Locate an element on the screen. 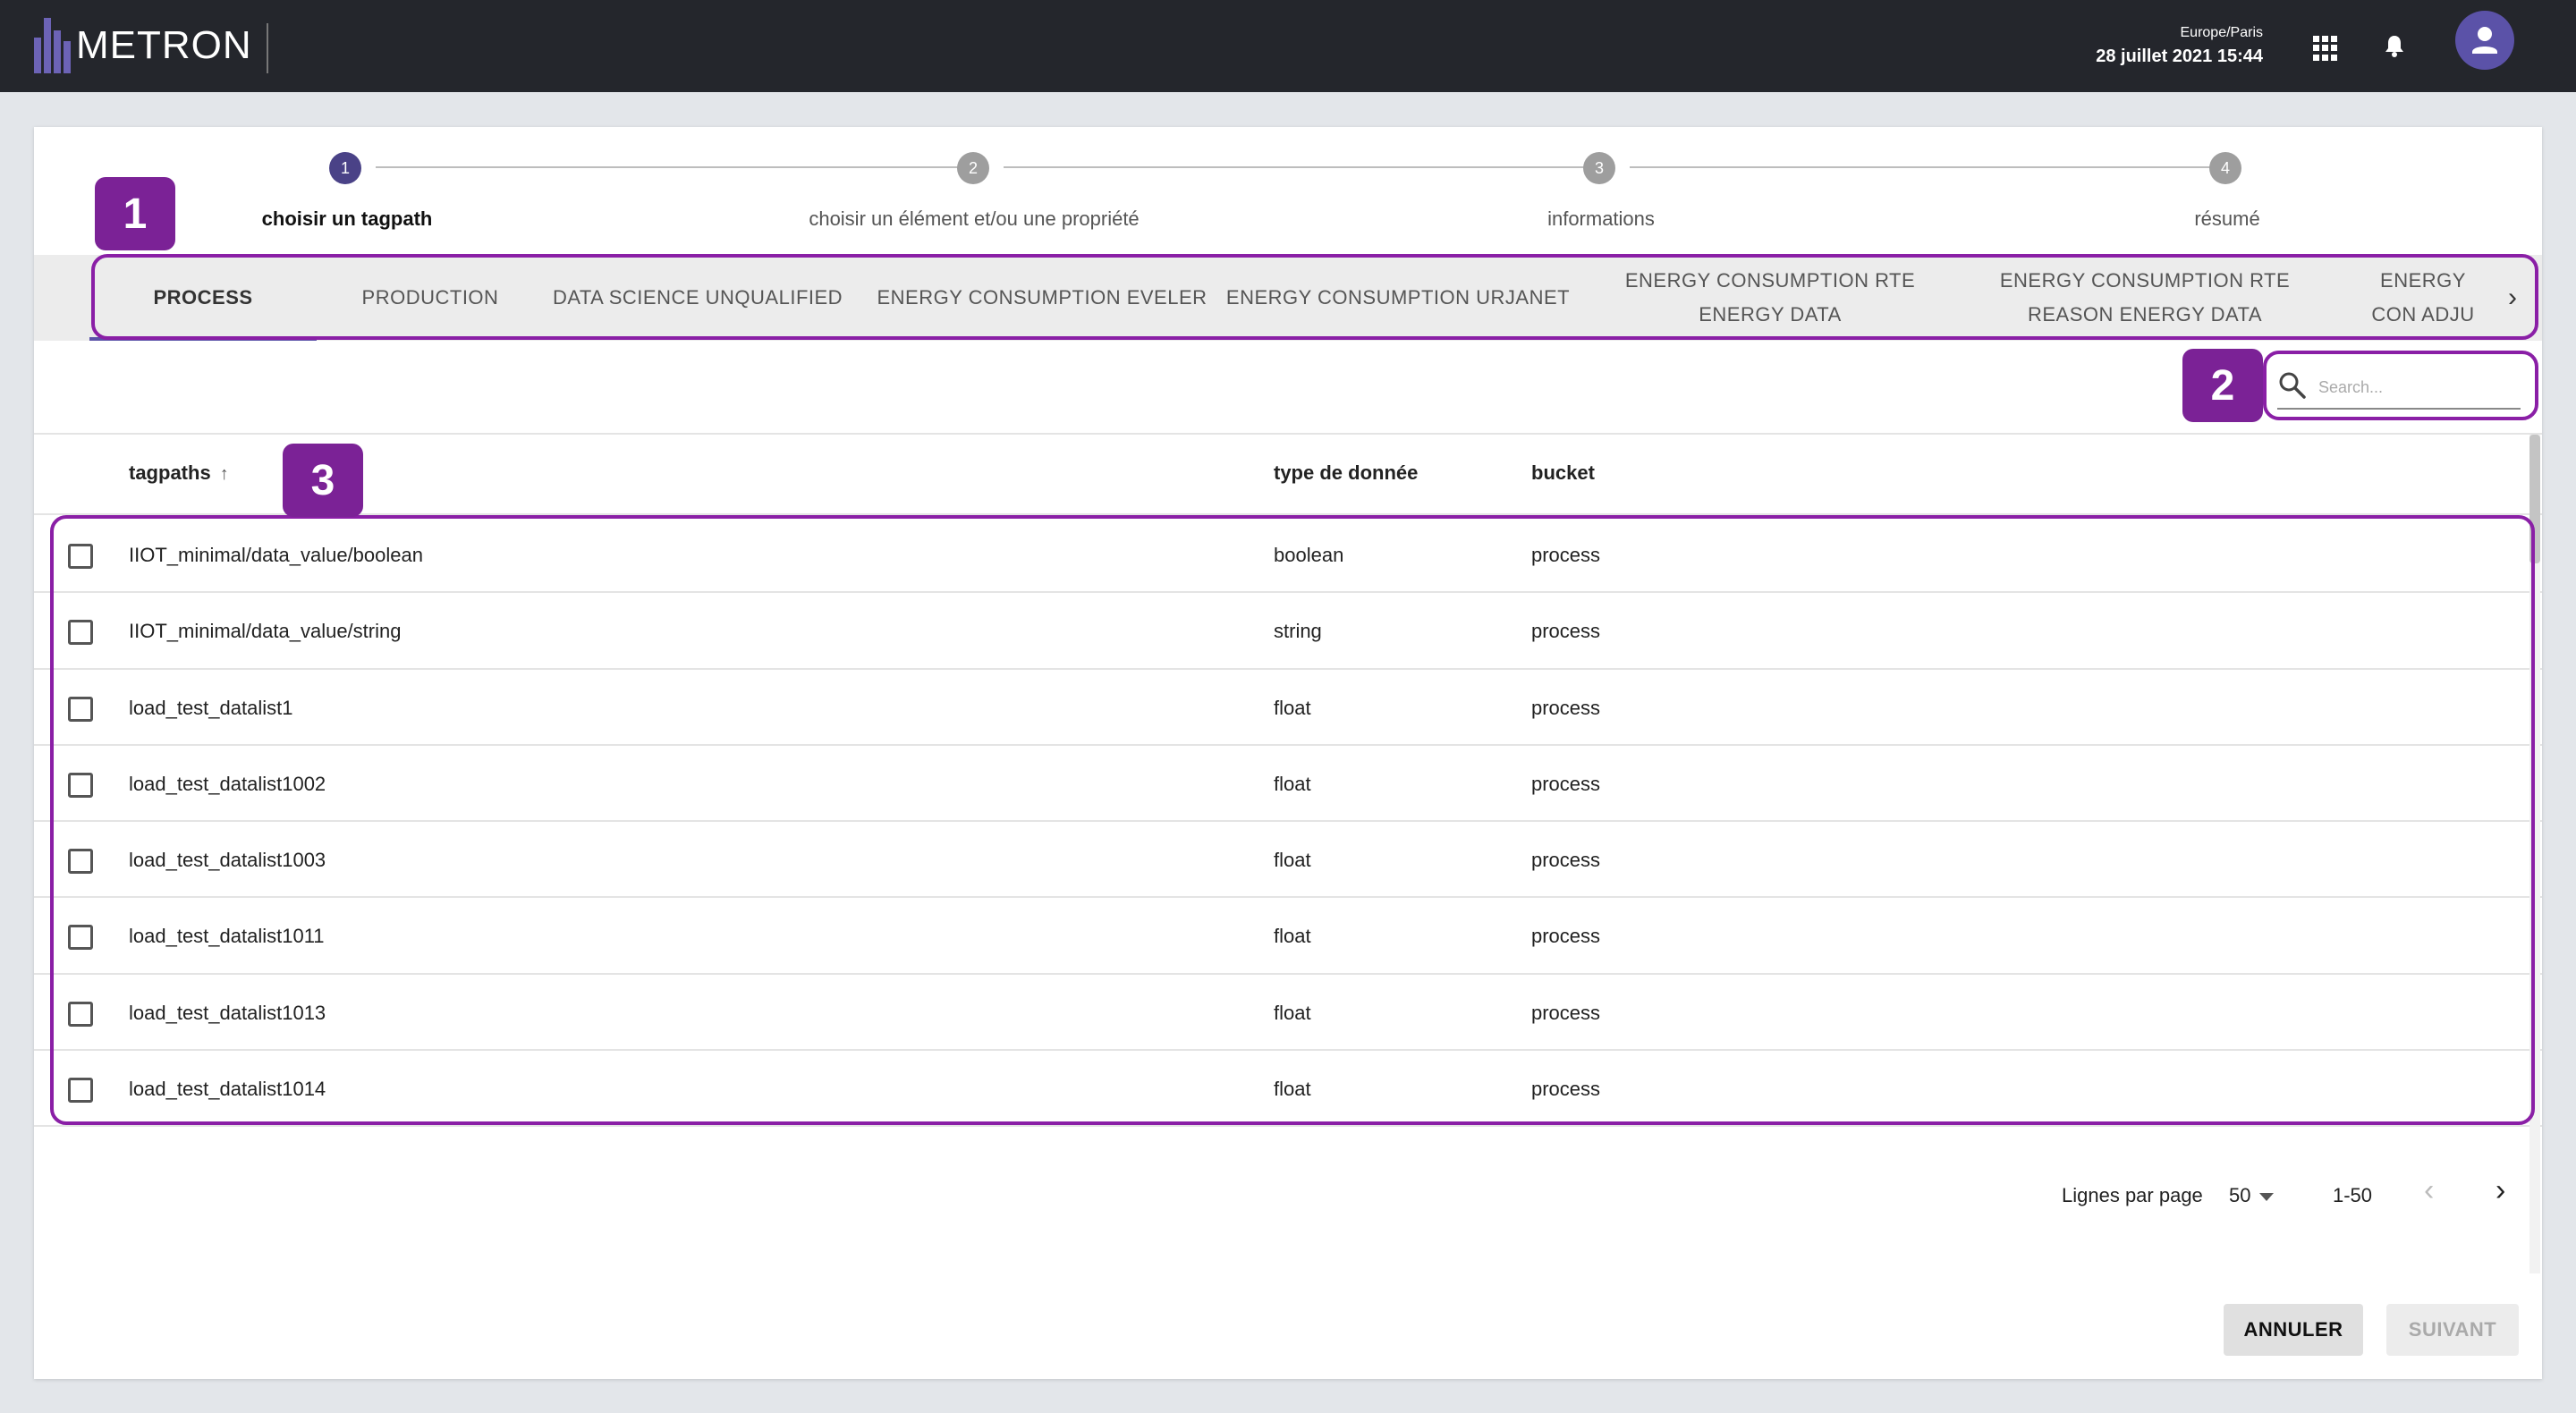 This screenshot has width=2576, height=1413. logo-text: METRON is located at coordinates (164, 45).